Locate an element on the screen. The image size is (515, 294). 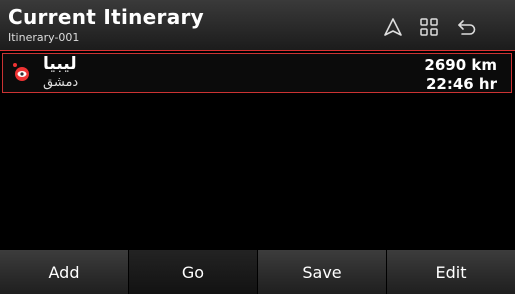
go-button: Go is located at coordinates (193, 272).